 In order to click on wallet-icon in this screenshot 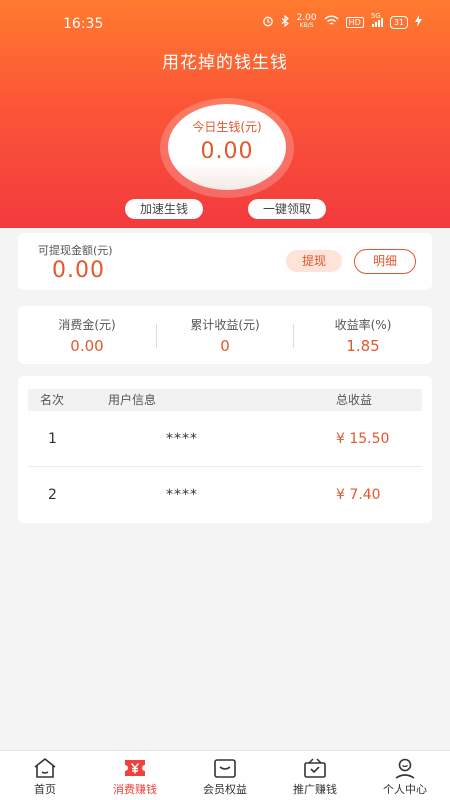, I will do `click(225, 768)`.